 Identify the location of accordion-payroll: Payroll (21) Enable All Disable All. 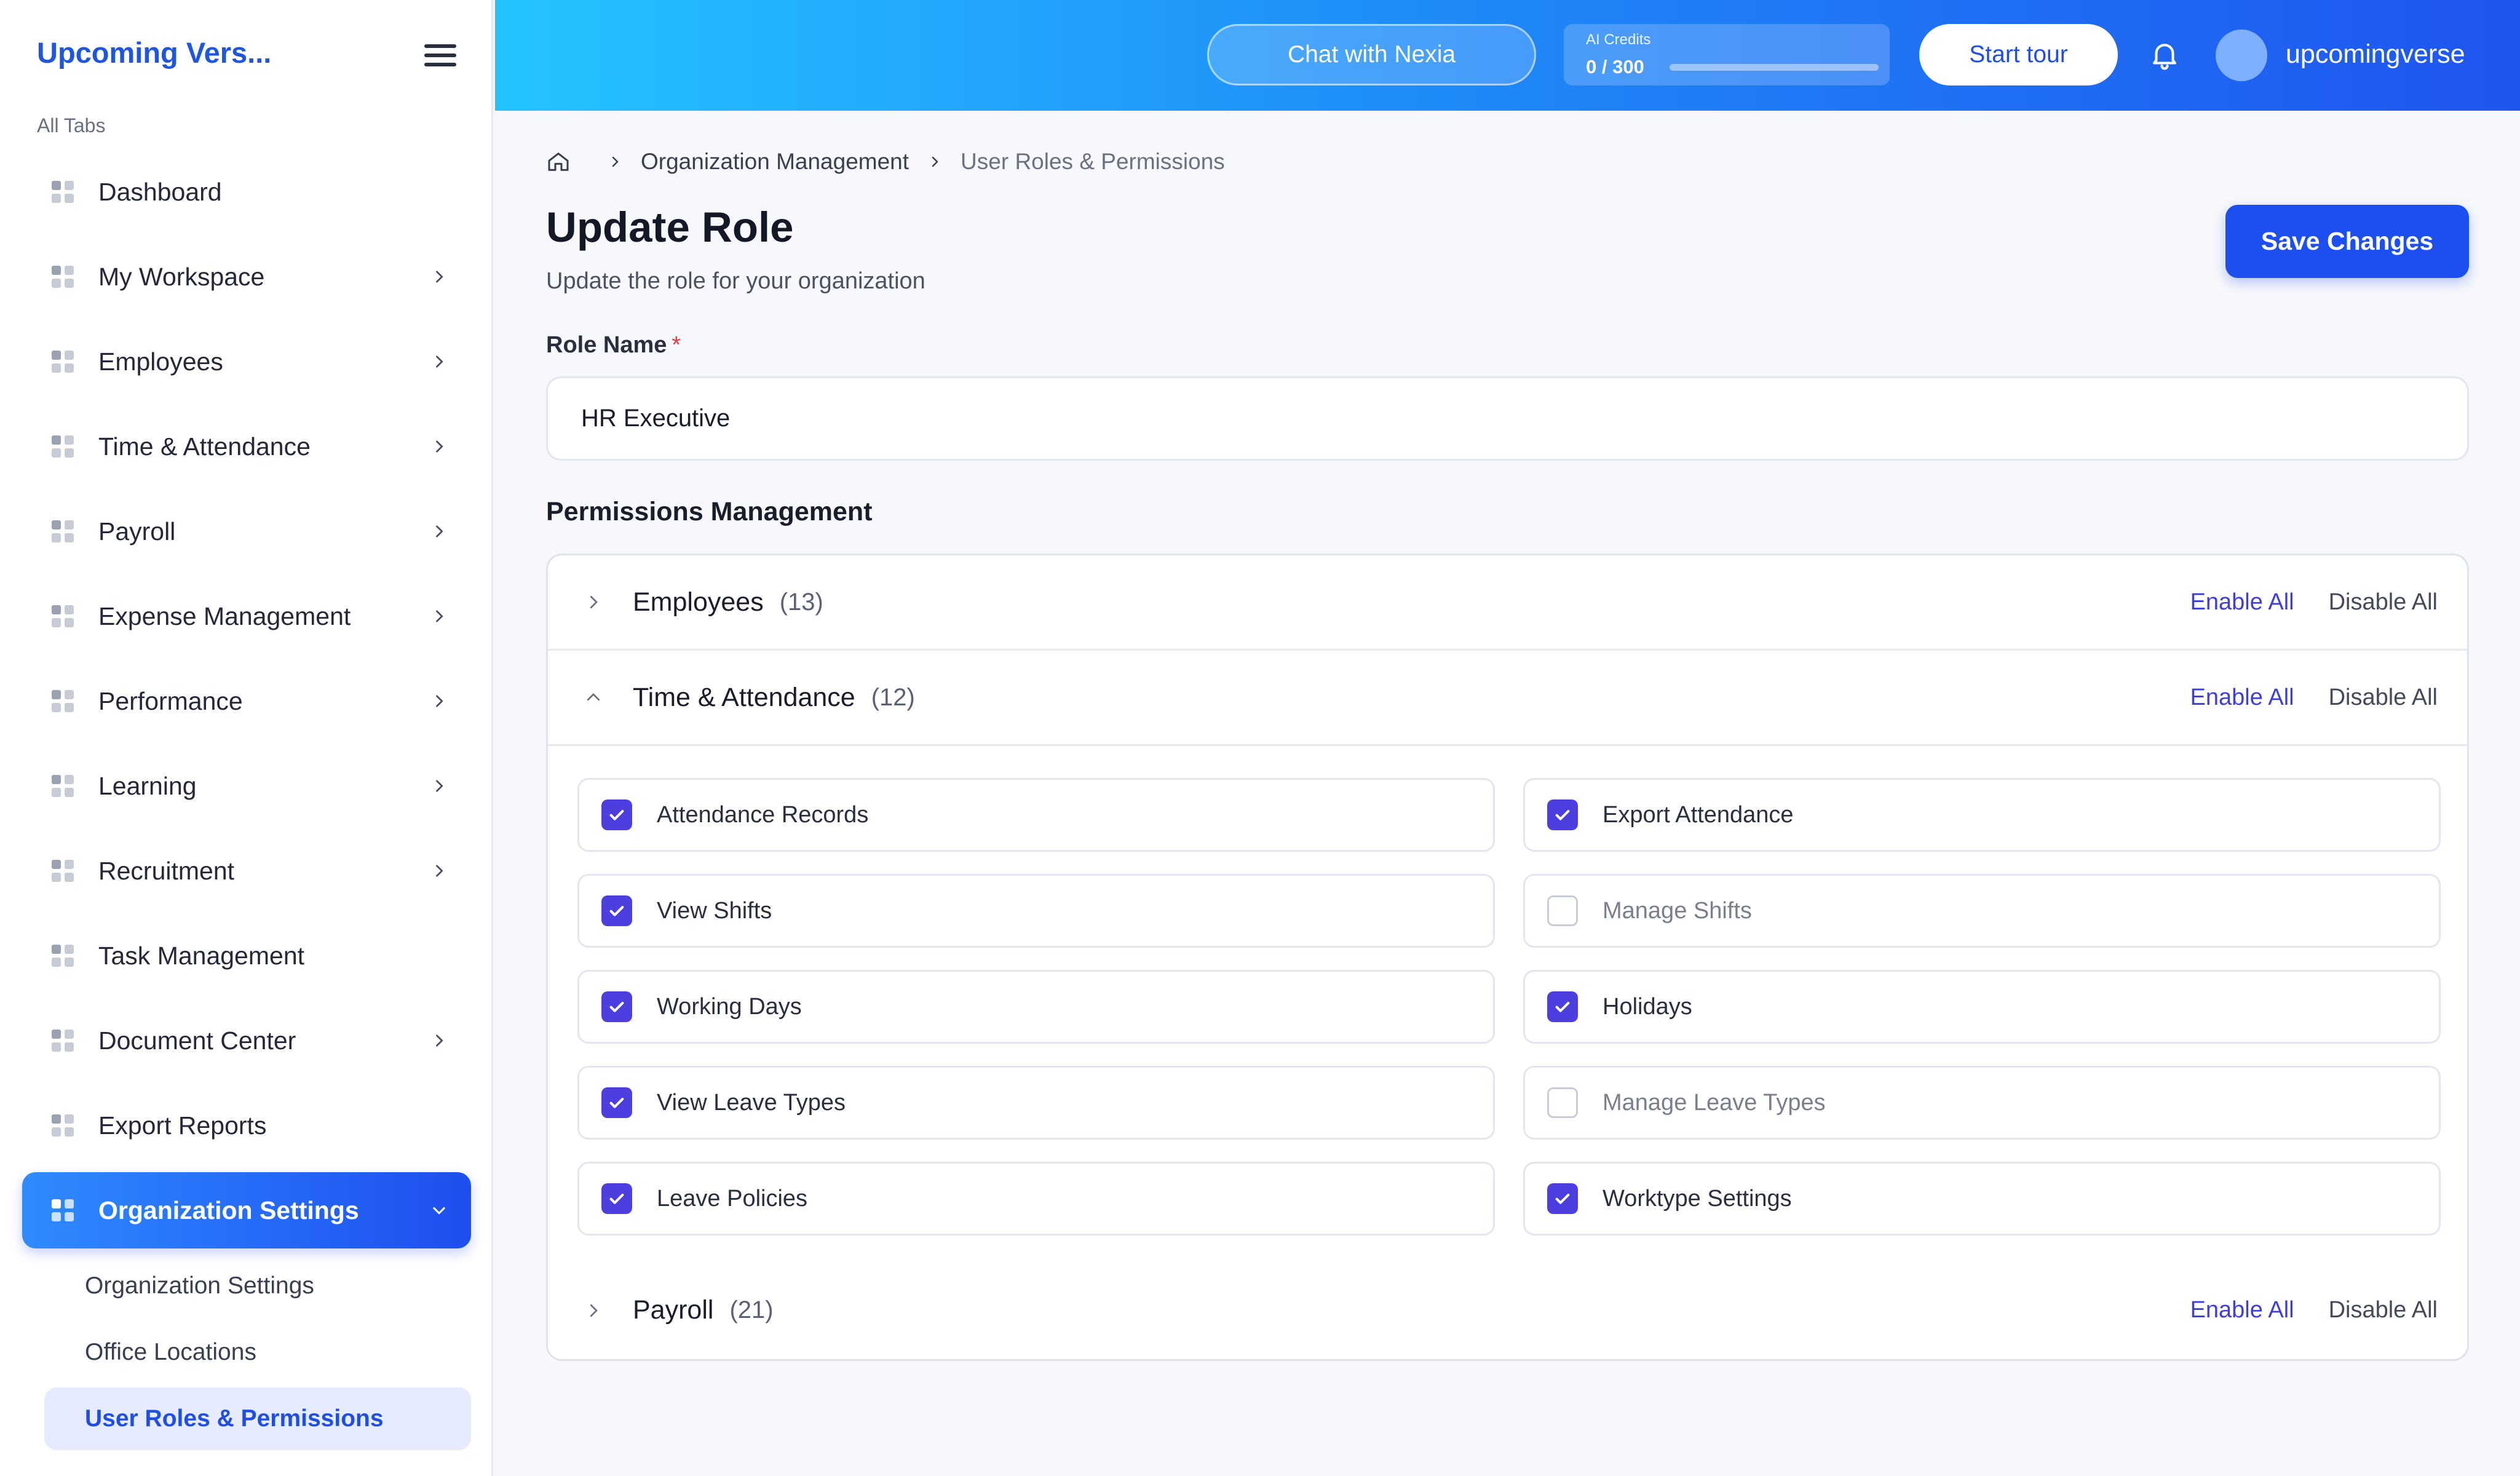
(1507, 1310).